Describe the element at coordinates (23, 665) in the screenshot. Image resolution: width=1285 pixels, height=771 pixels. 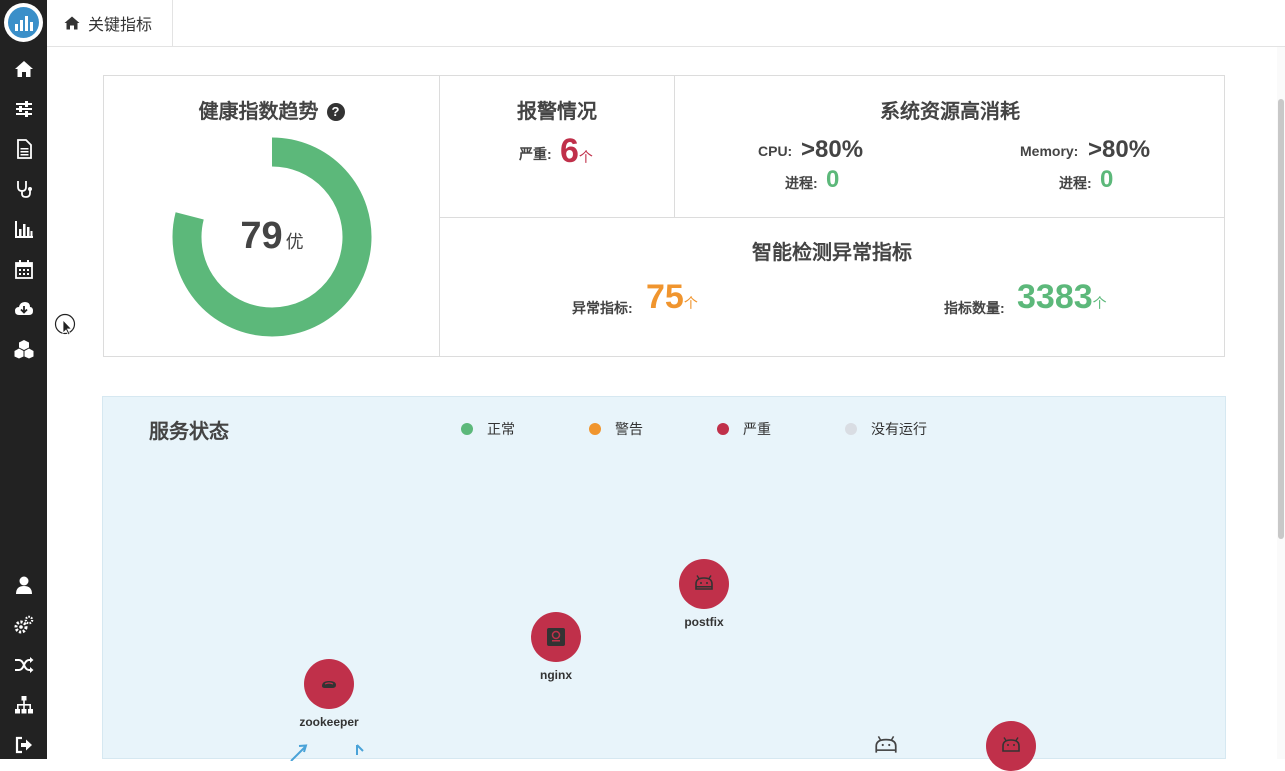
I see `shuffle-icon` at that location.